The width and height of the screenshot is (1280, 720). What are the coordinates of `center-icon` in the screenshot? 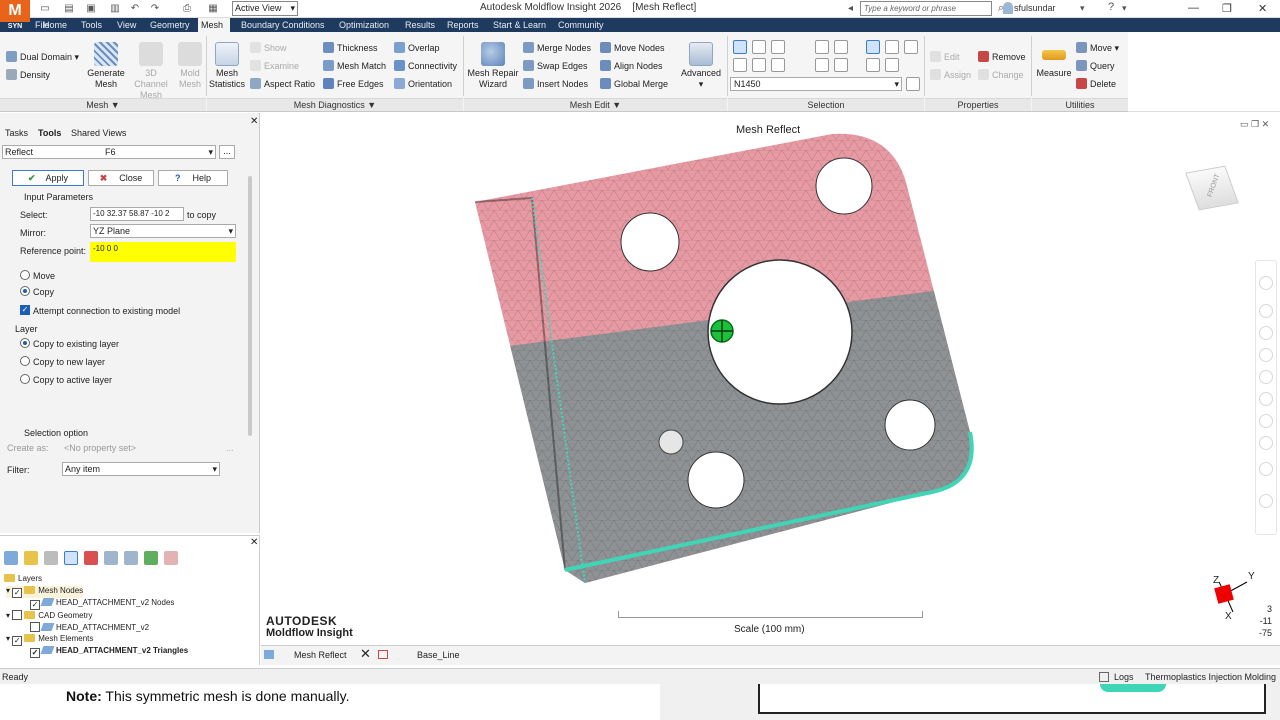 It's located at (1266, 501).